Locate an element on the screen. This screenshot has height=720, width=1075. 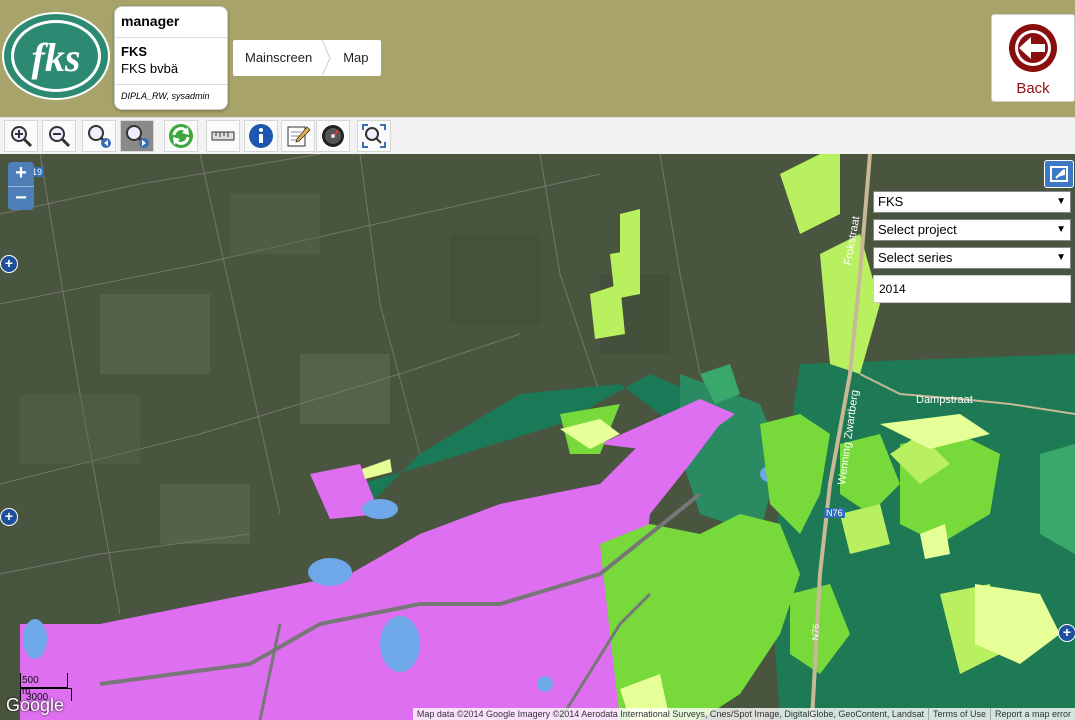
map-zoom-out-button: − is located at coordinates (21, 199).